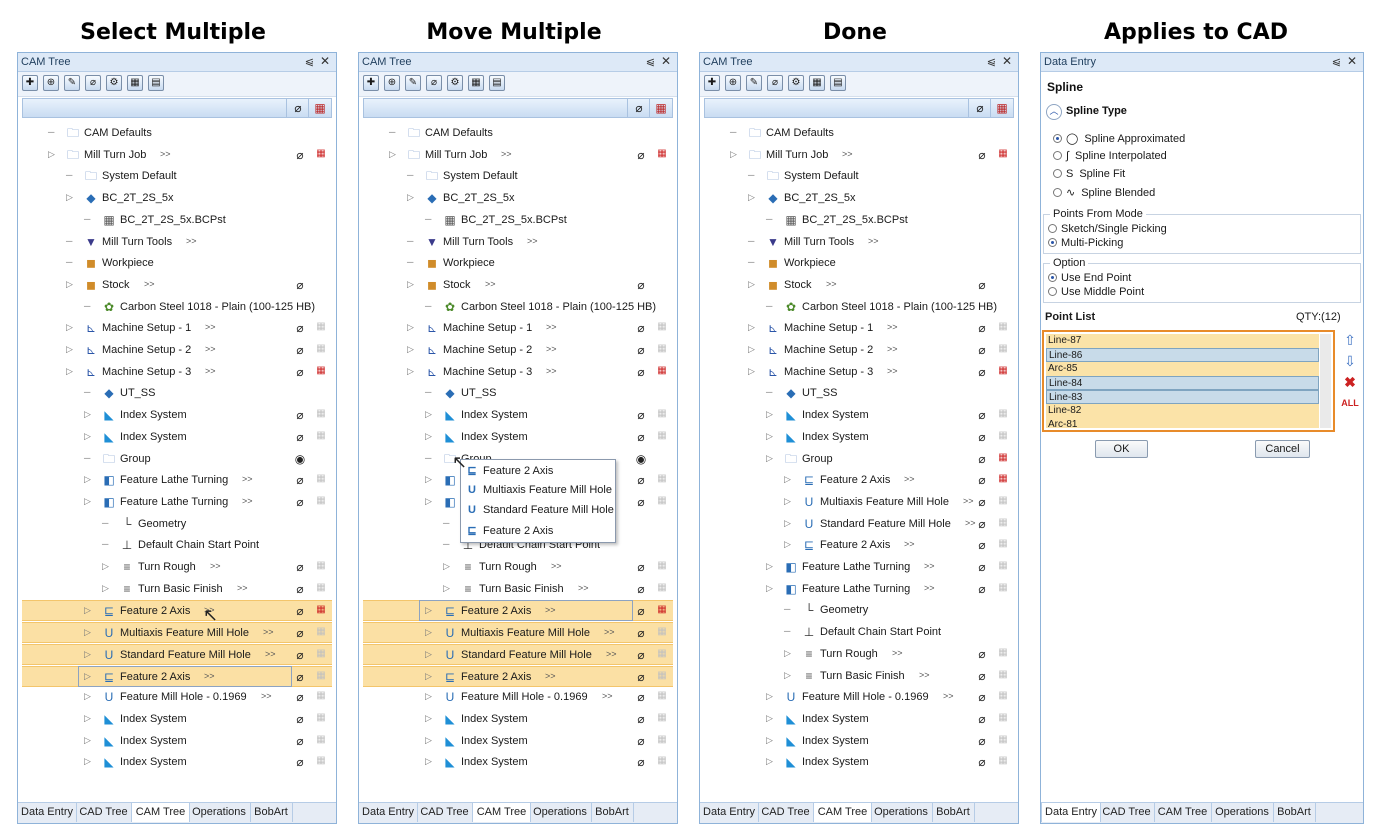 This screenshot has height=826, width=1385. I want to click on point-list-item: Line-82, so click(1182, 411).